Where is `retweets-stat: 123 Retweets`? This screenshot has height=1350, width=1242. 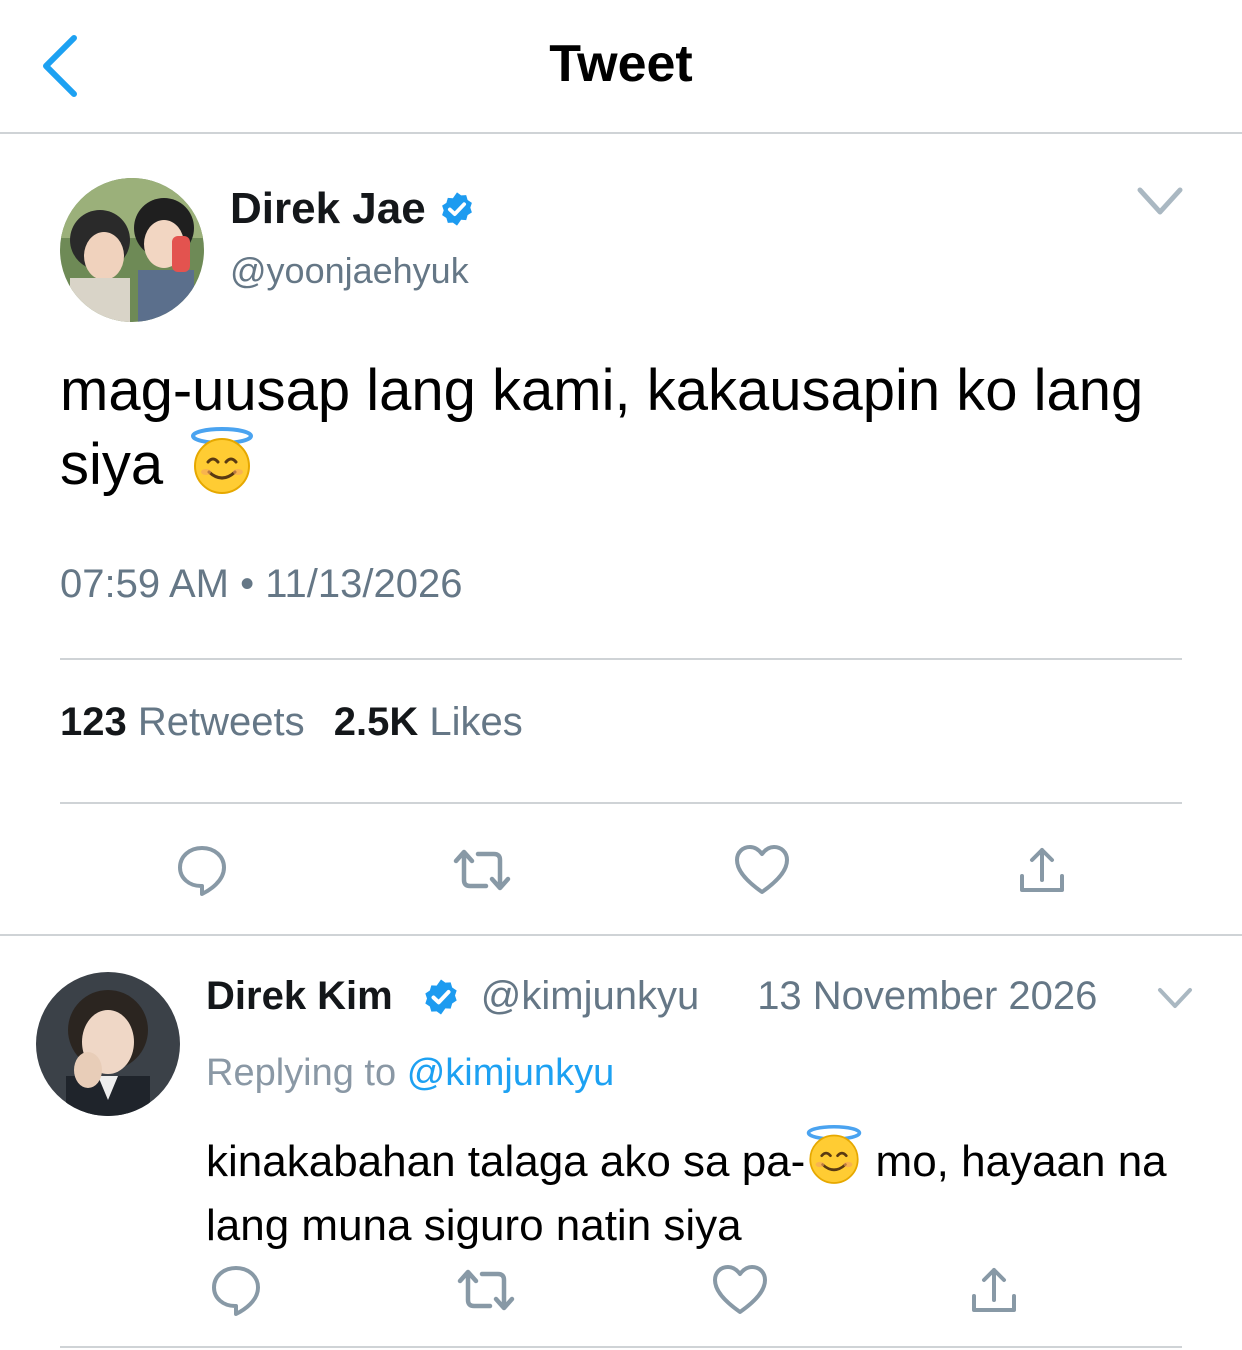
retweets-stat: 123 Retweets is located at coordinates (182, 722).